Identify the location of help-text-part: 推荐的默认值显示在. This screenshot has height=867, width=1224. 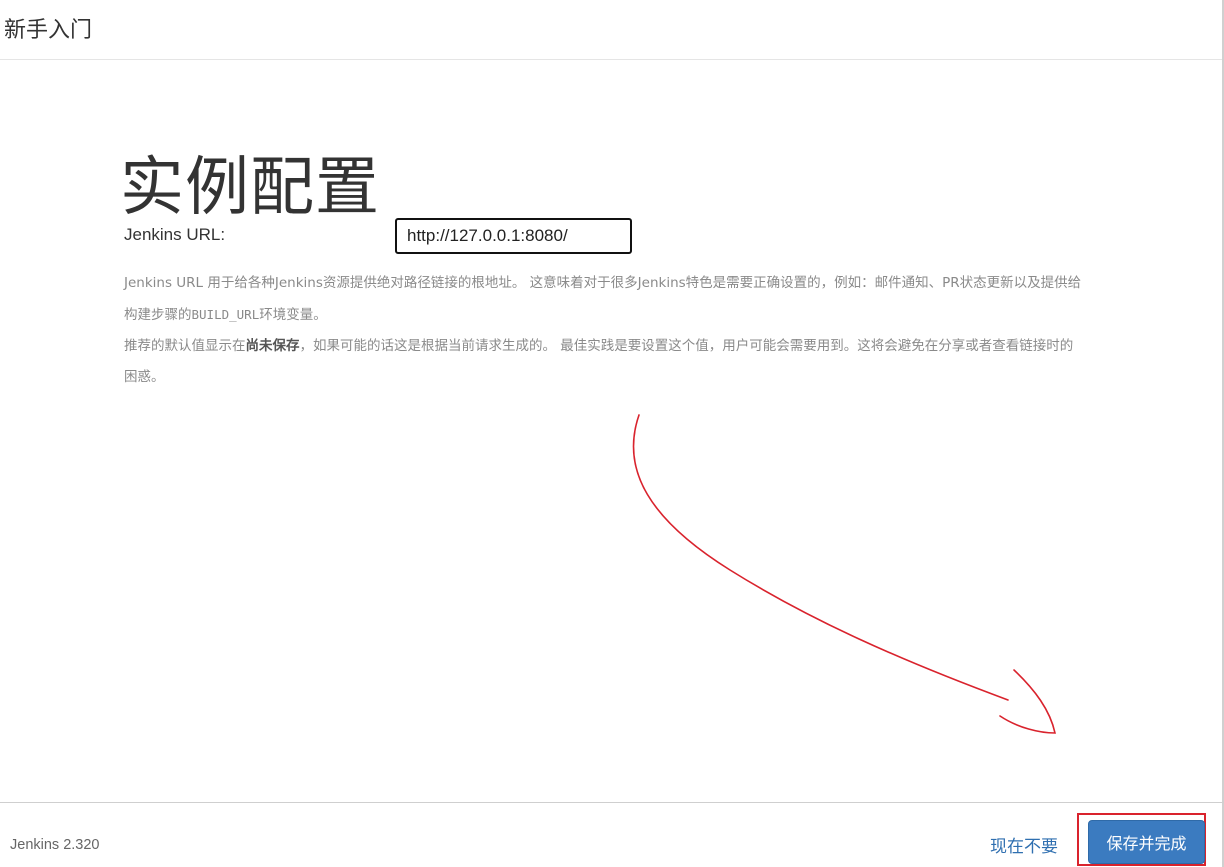
(185, 346).